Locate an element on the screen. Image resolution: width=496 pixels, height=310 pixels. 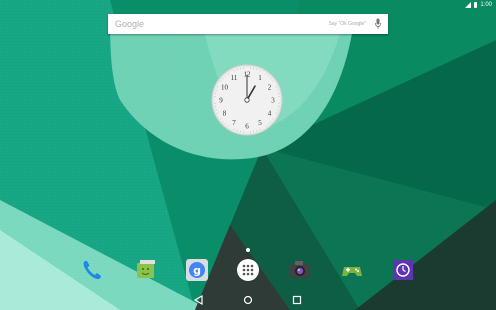
apps-grid-icon is located at coordinates (248, 270).